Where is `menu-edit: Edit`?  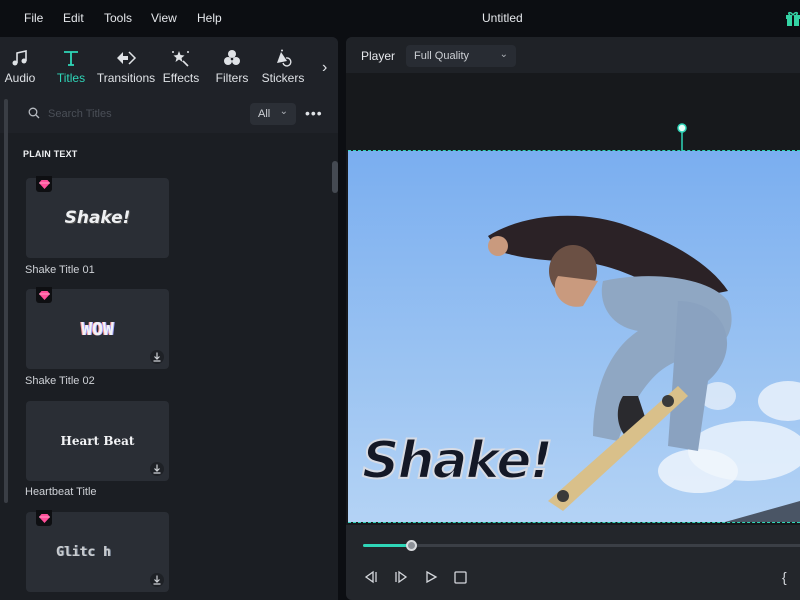 menu-edit: Edit is located at coordinates (73, 18).